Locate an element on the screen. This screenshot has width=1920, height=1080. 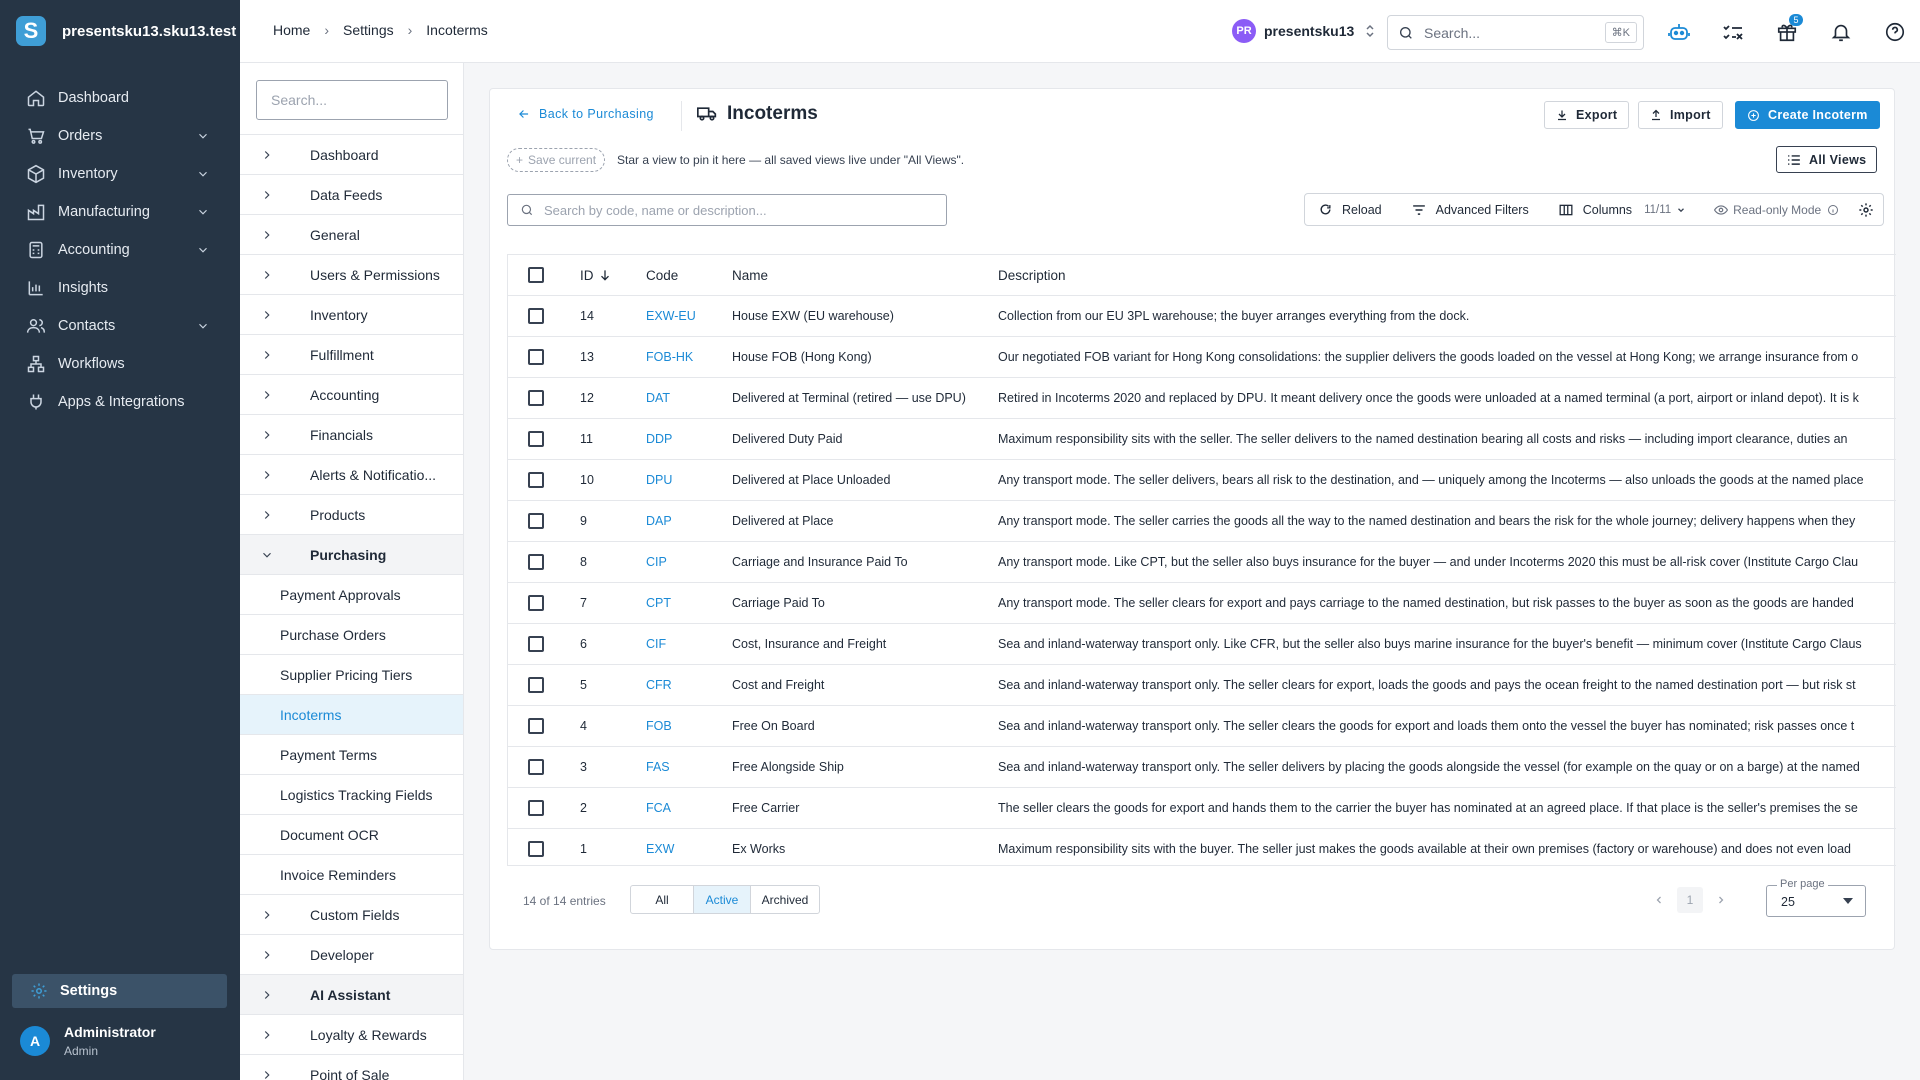
nav-item-insights: Insights is located at coordinates (120, 288).